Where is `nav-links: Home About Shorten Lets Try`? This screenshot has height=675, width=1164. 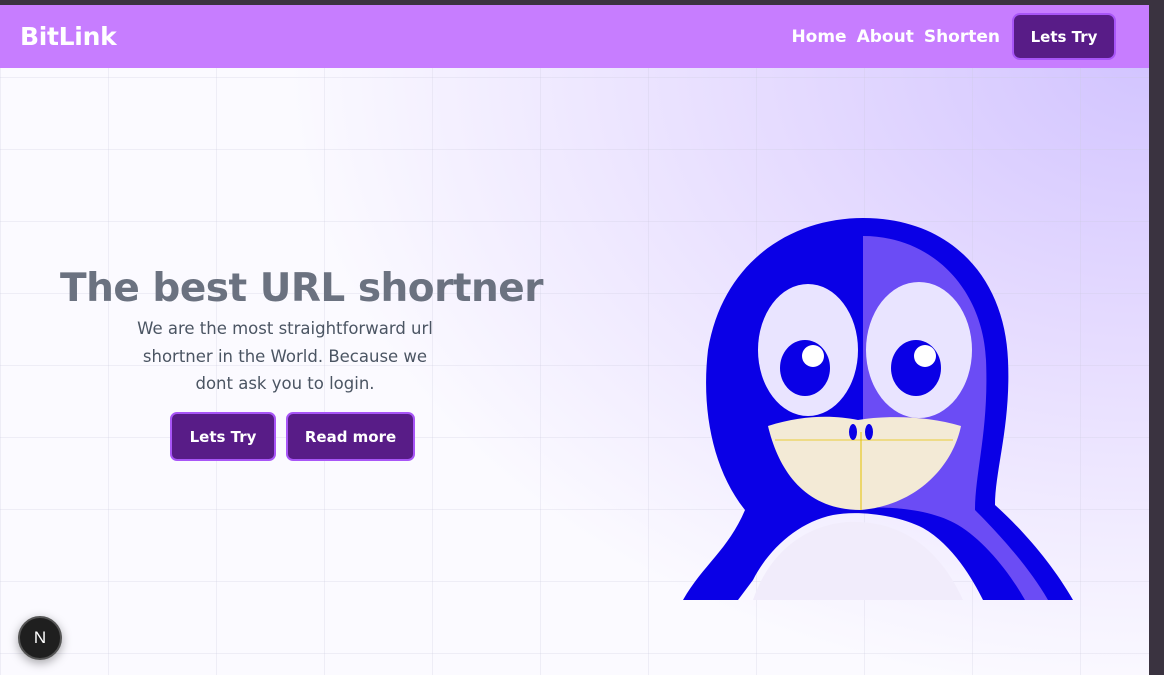
nav-links: Home About Shorten Lets Try is located at coordinates (953, 36).